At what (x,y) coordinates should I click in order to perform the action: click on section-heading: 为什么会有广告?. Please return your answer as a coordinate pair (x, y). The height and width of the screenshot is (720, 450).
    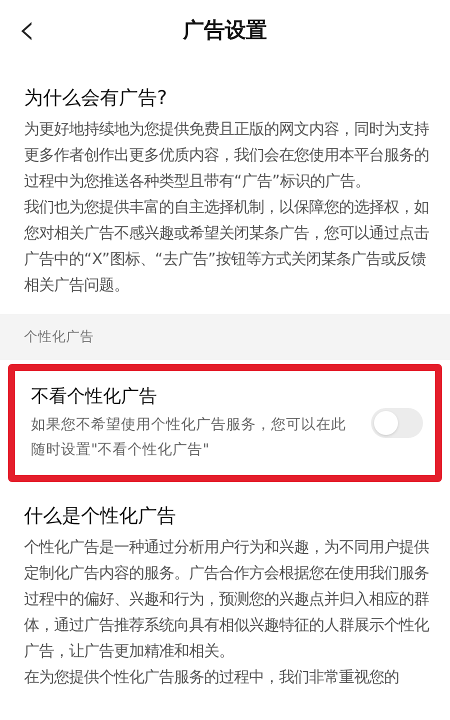
    Looking at the image, I should click on (96, 98).